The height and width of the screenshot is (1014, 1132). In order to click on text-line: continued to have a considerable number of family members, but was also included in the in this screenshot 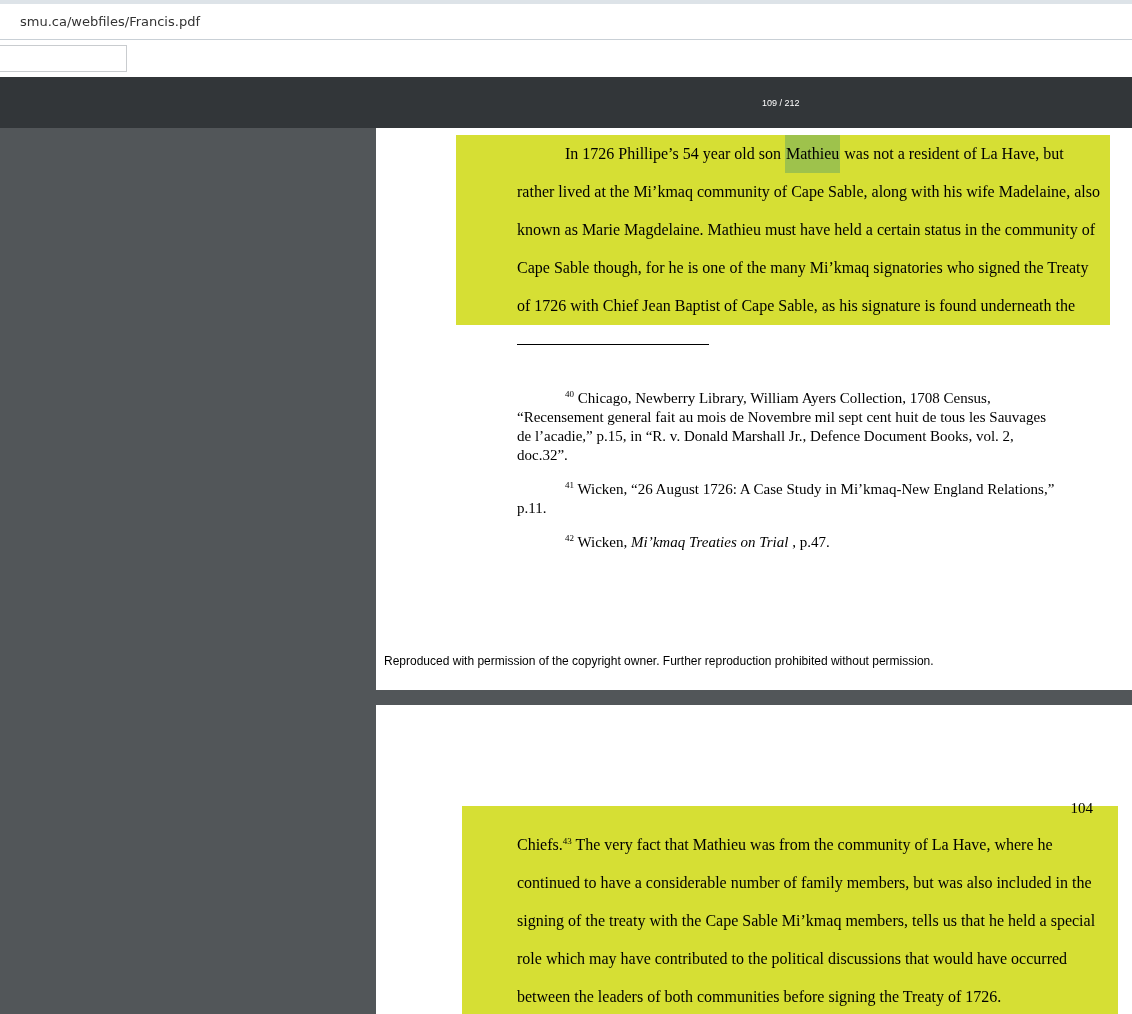, I will do `click(804, 883)`.